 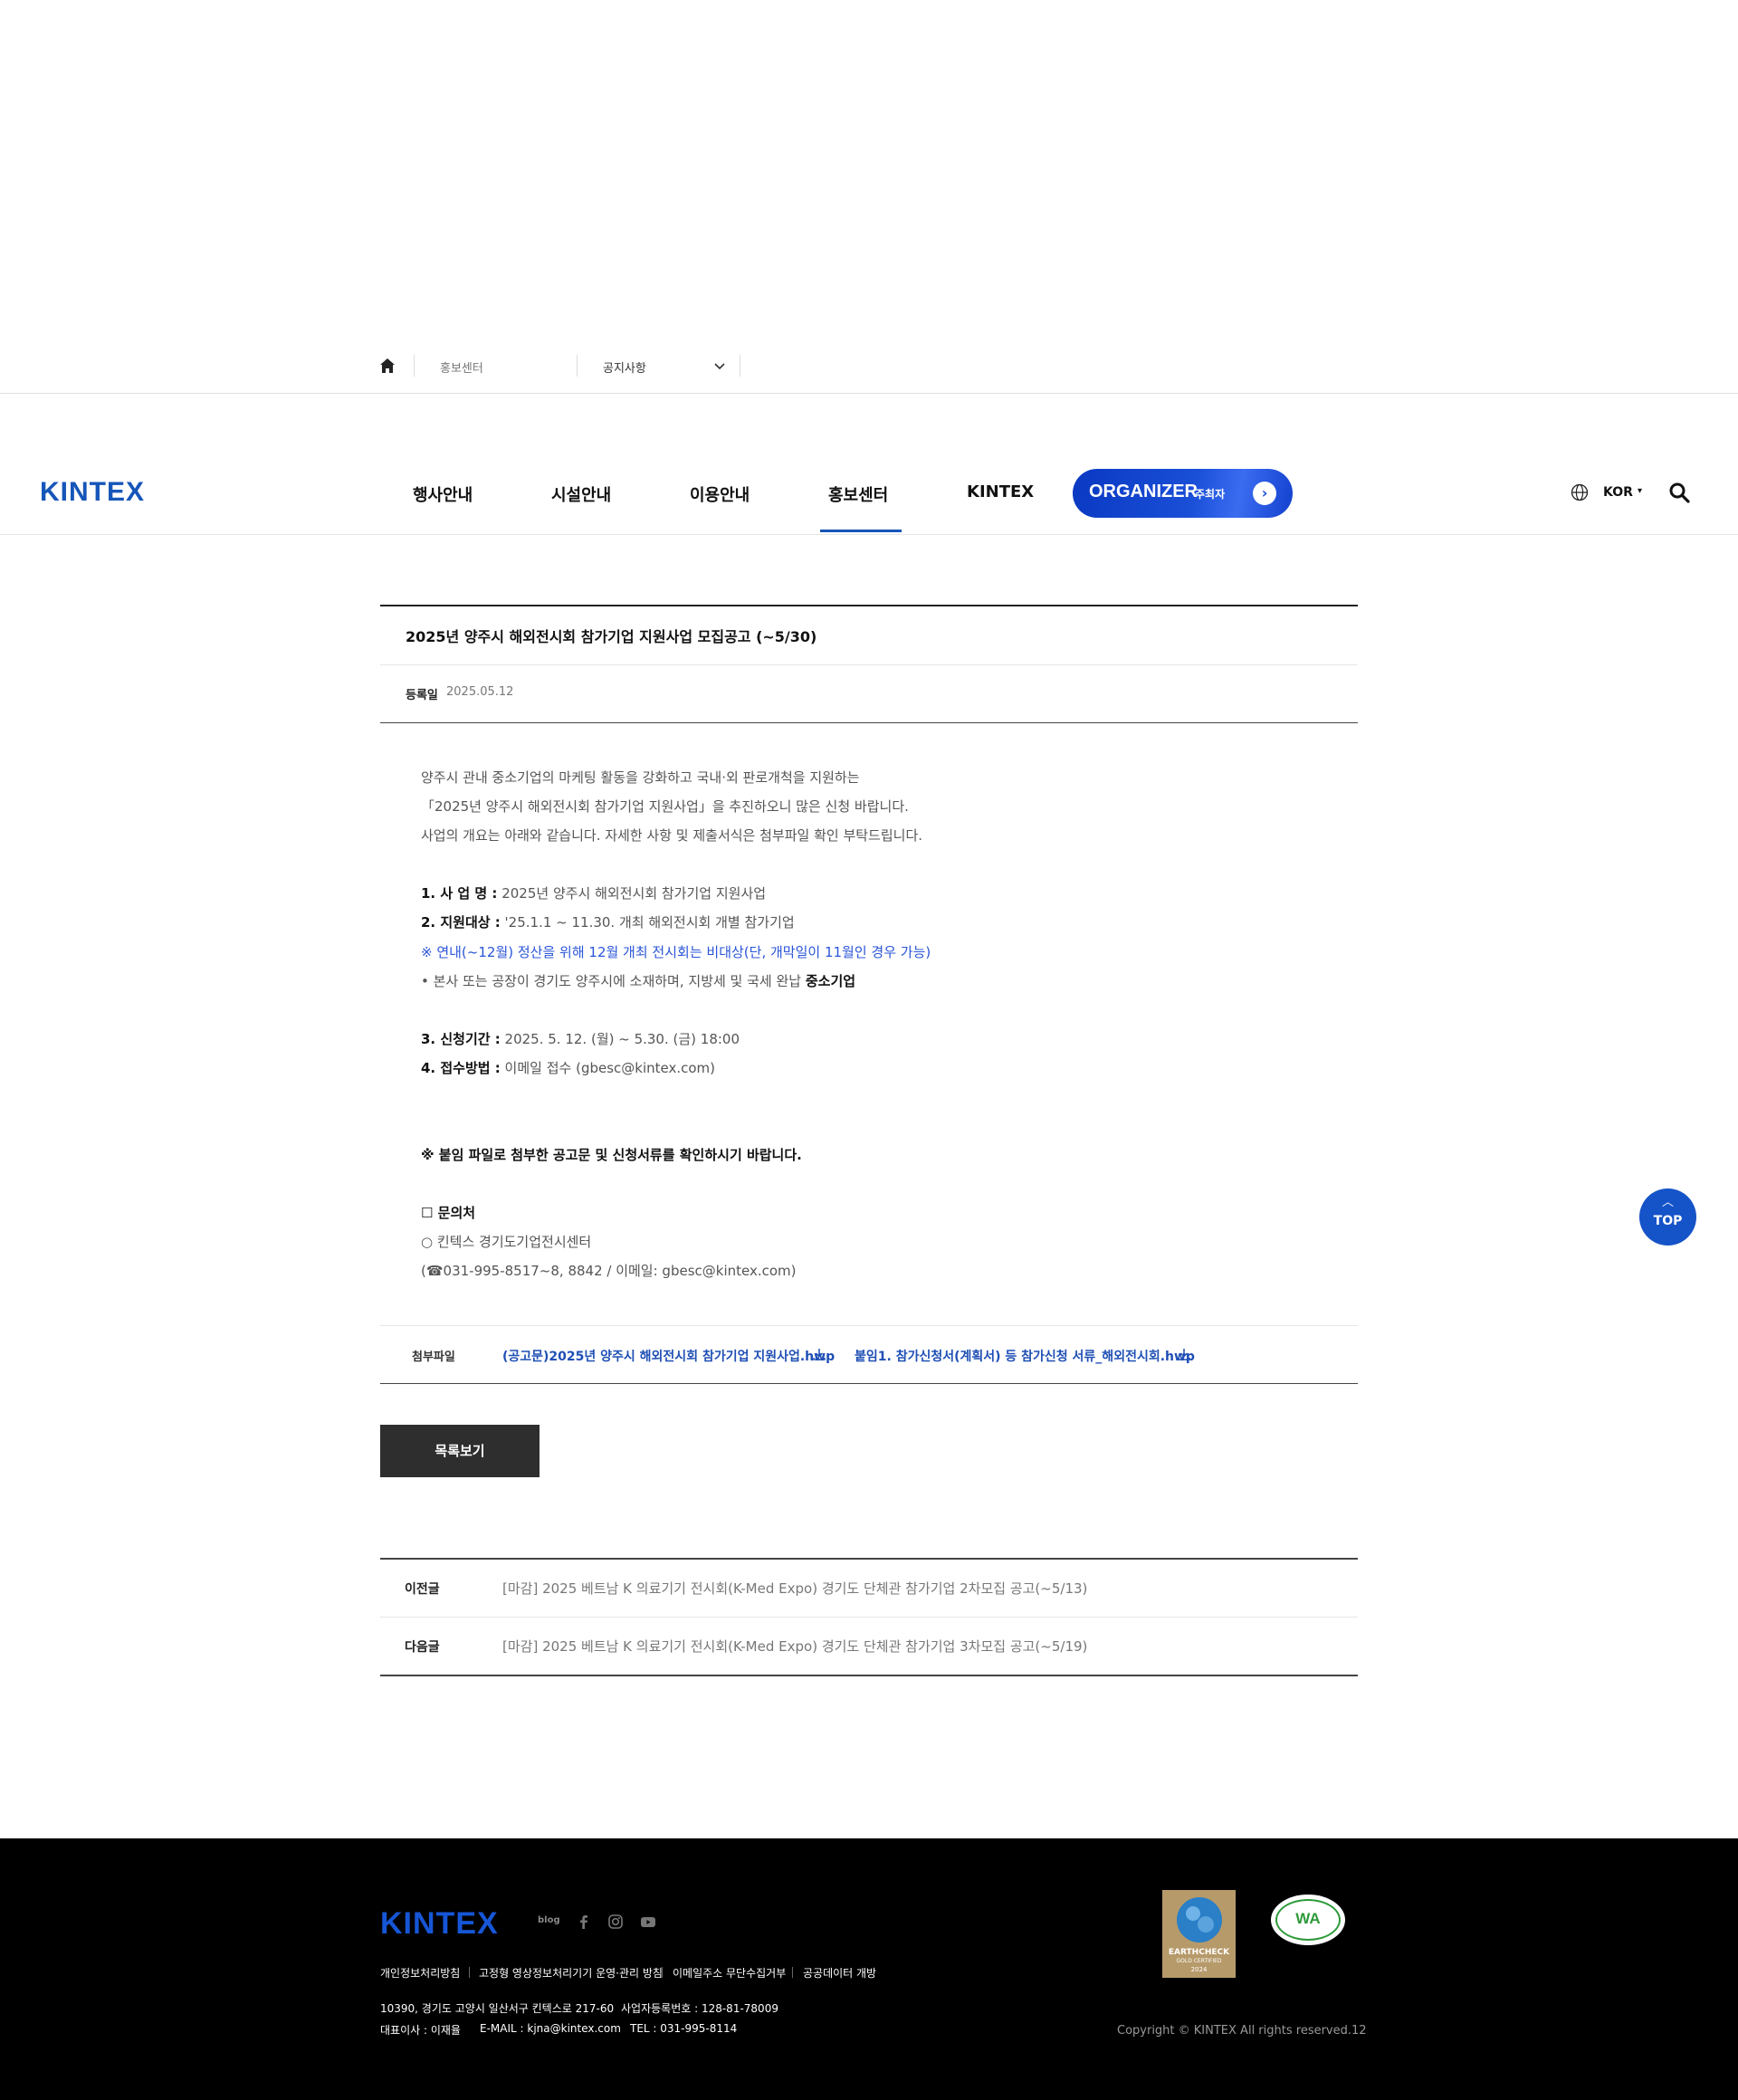 I want to click on badge-text: GOLD CERTIFIED, so click(x=1199, y=1961).